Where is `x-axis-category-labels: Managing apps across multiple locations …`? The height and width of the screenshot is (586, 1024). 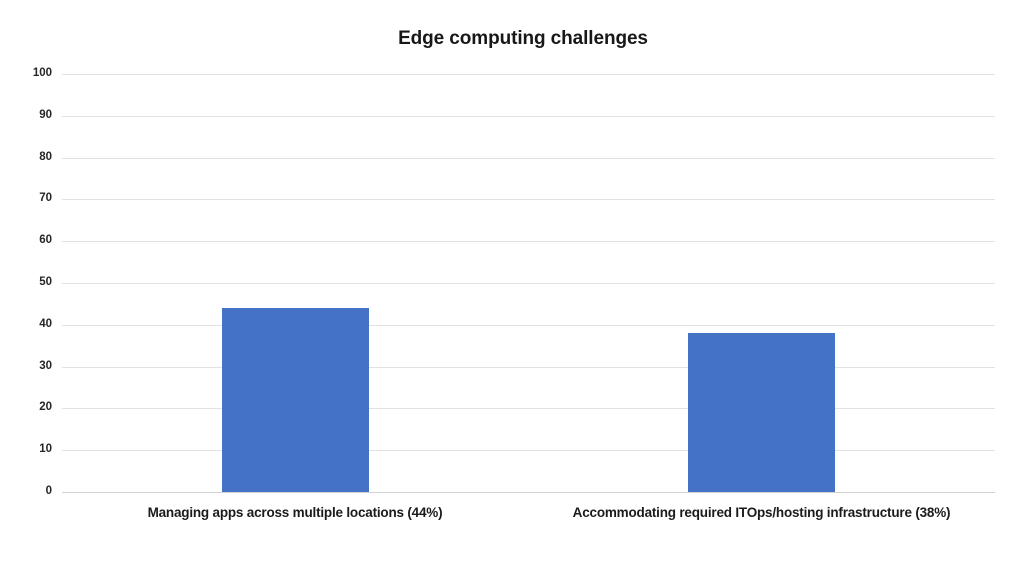
x-axis-category-labels: Managing apps across multiple locations … is located at coordinates (528, 538).